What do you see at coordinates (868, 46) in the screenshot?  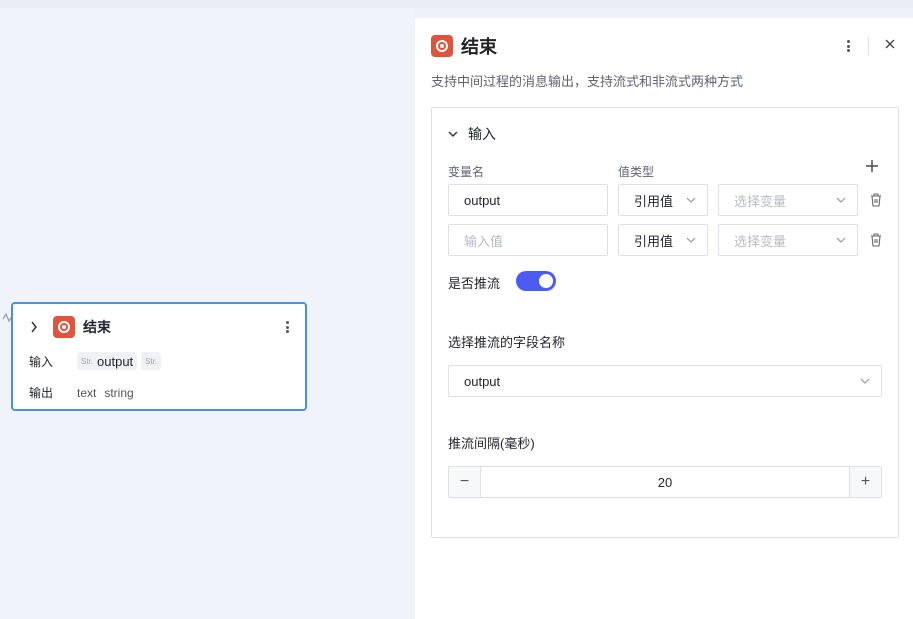 I see `divider` at bounding box center [868, 46].